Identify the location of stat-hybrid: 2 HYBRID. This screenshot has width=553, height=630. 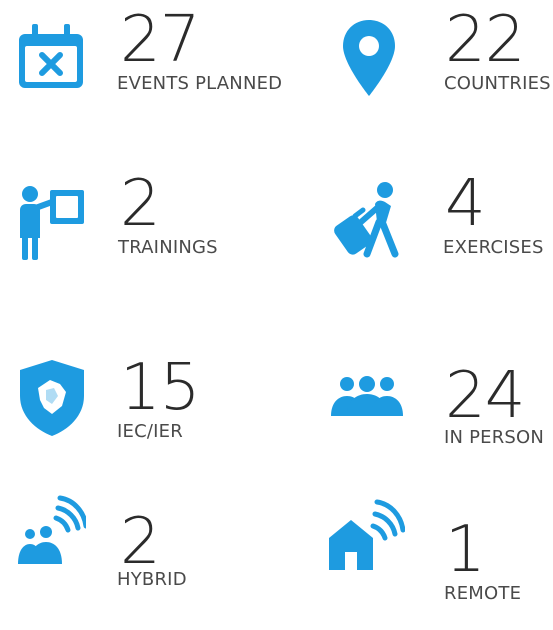
(146, 559).